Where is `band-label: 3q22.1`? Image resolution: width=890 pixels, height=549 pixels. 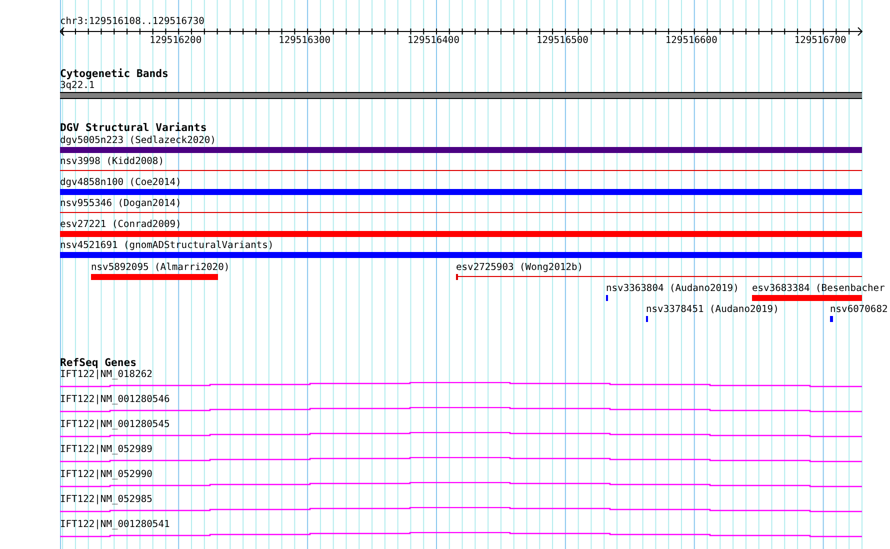
band-label: 3q22.1 is located at coordinates (77, 85).